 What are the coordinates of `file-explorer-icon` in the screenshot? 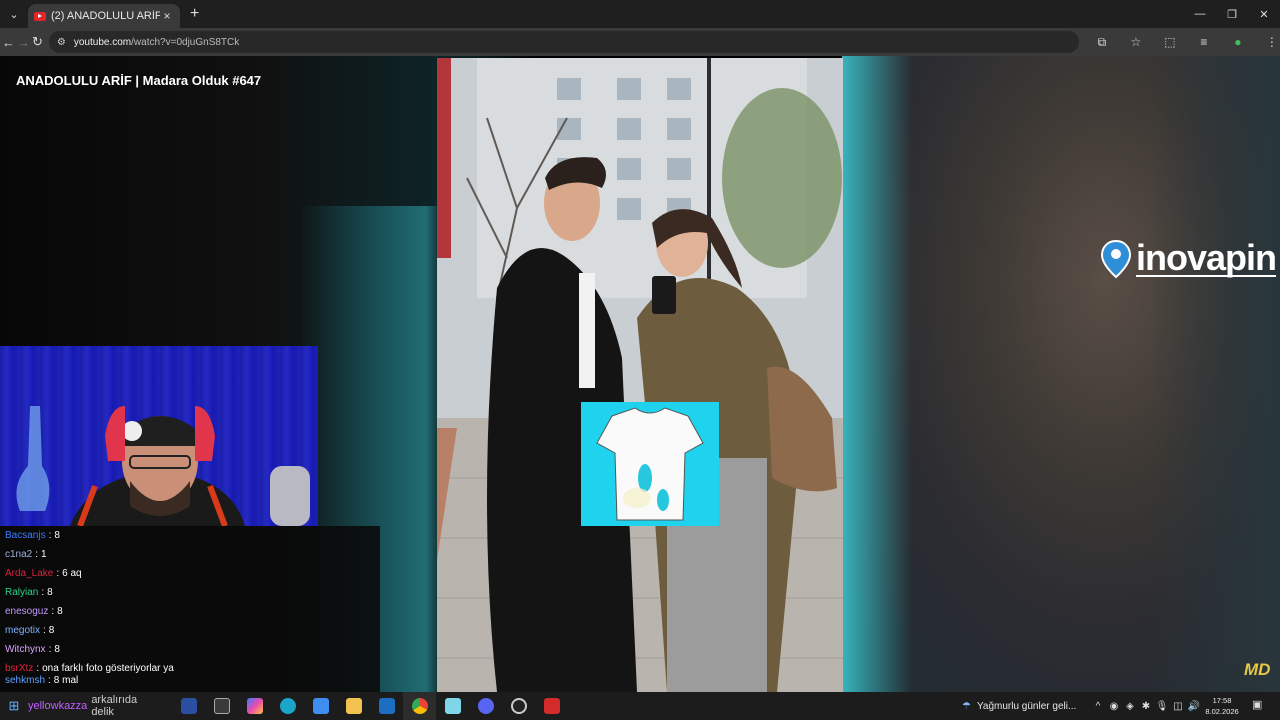 It's located at (353, 706).